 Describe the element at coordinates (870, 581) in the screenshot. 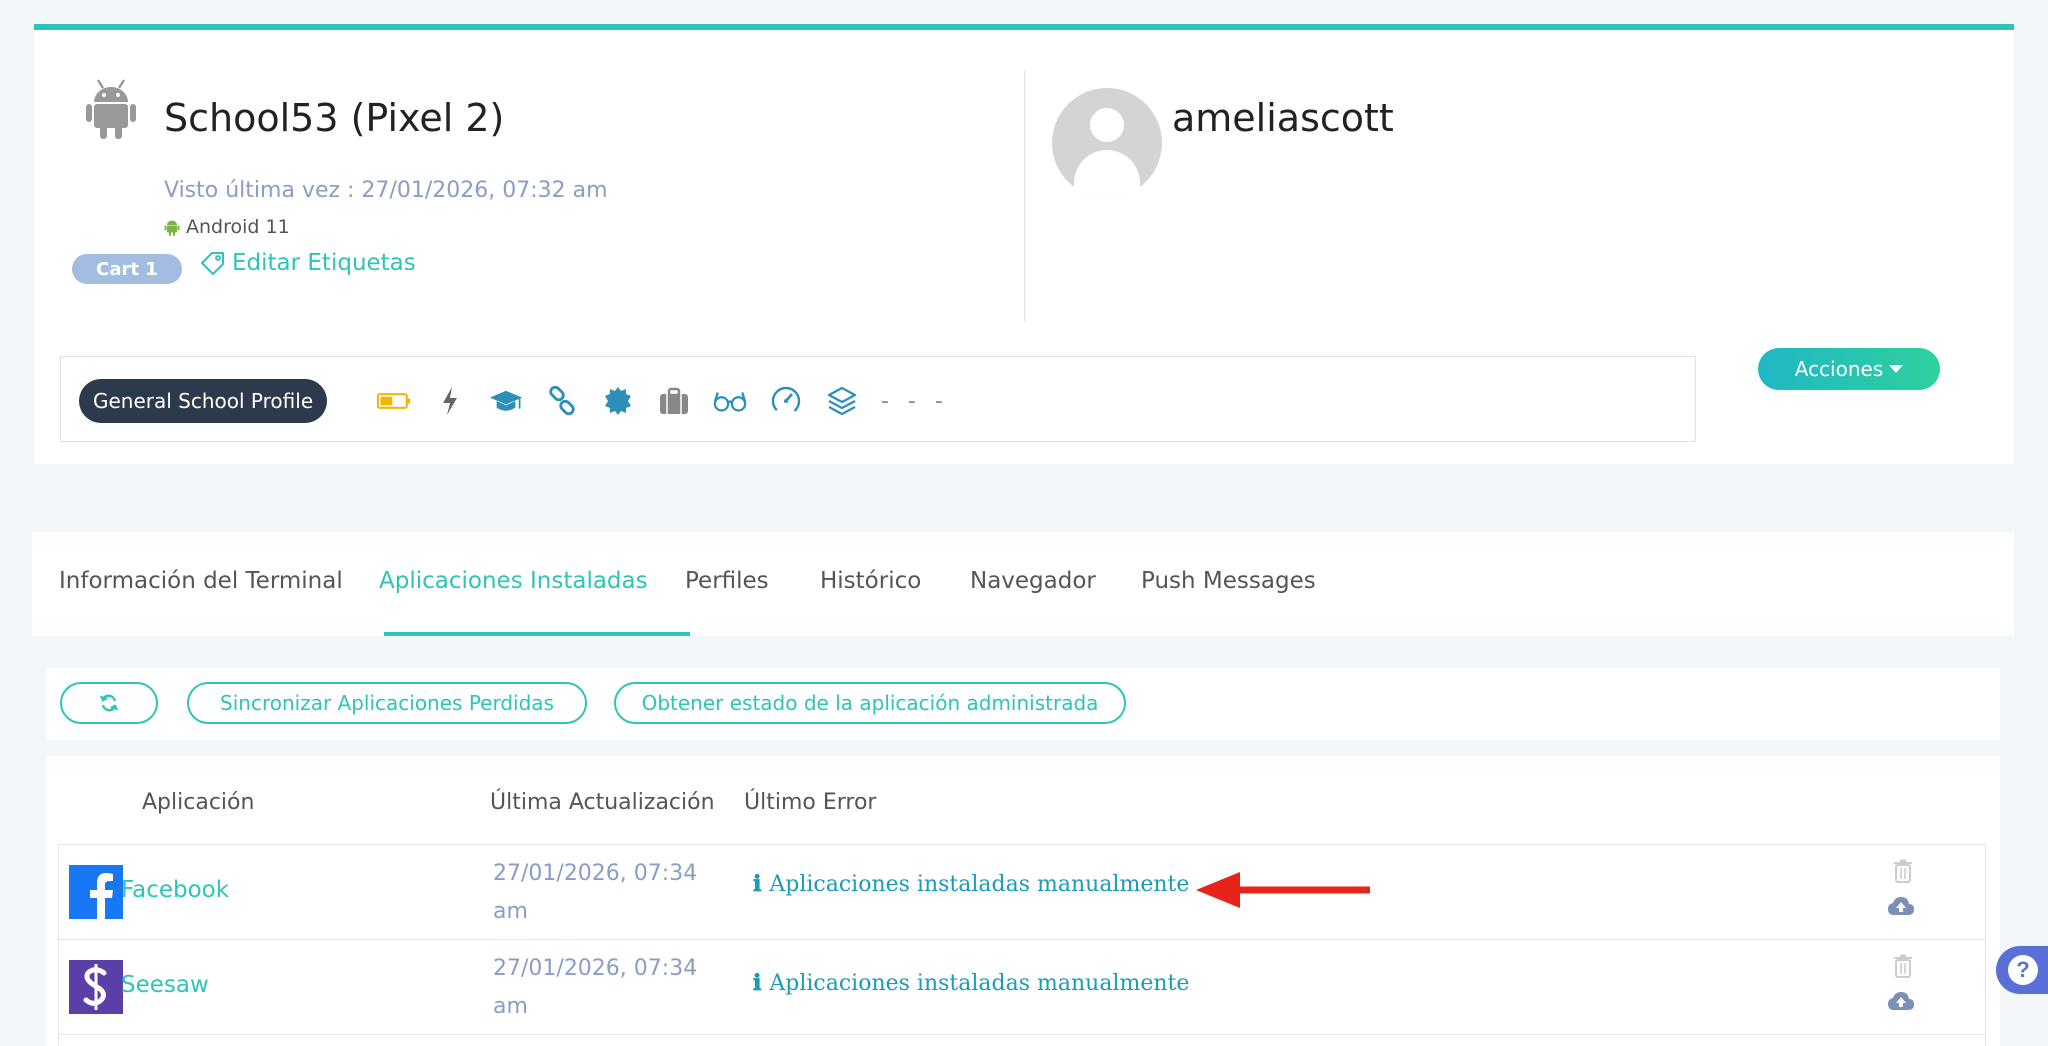

I see `tab-history: Histórico` at that location.